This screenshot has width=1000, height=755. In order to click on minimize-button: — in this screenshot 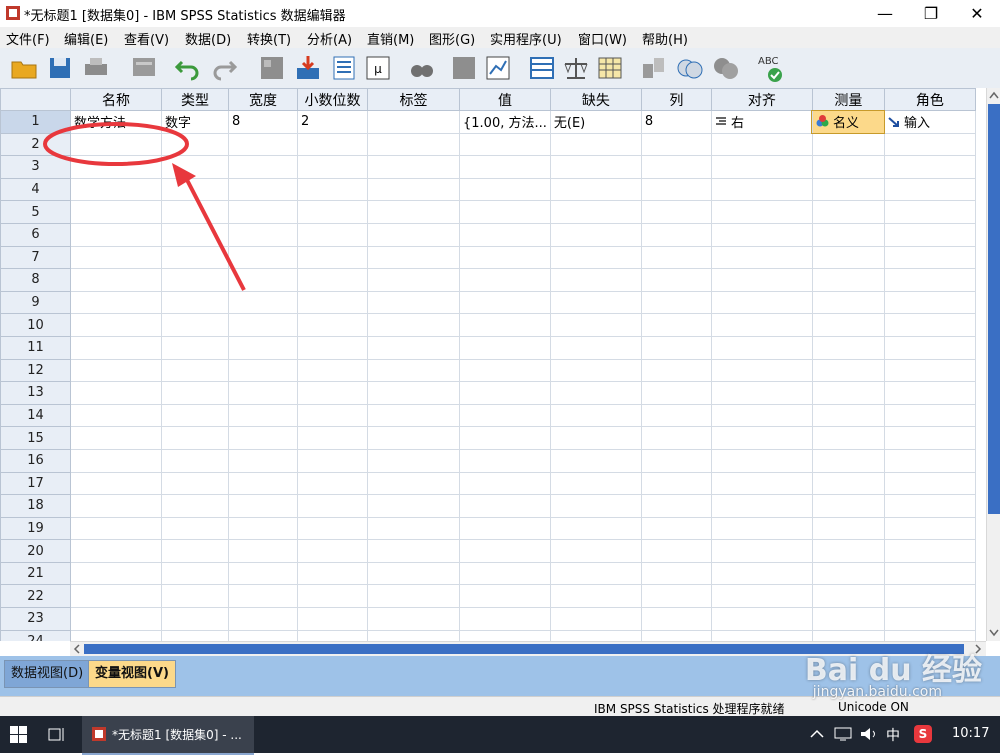, I will do `click(885, 13)`.